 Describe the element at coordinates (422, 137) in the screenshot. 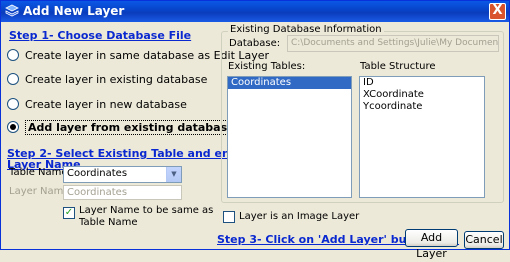

I see `table-structure-list: ID XCoordinate Ycoordinate` at that location.